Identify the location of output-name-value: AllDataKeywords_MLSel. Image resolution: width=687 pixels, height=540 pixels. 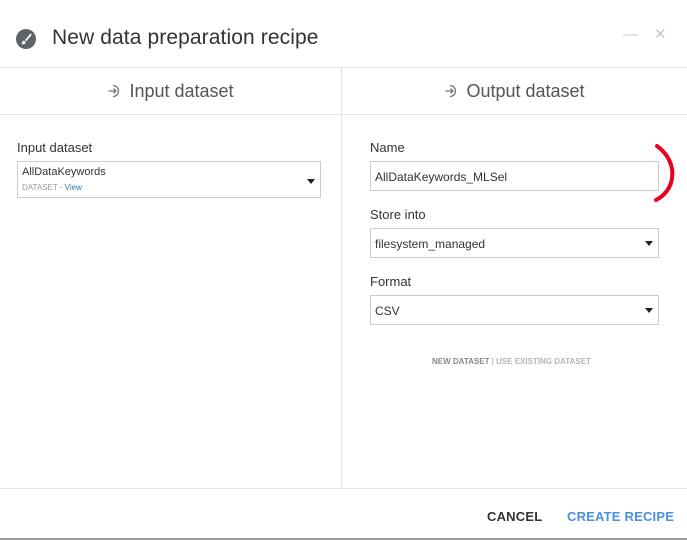
(441, 177).